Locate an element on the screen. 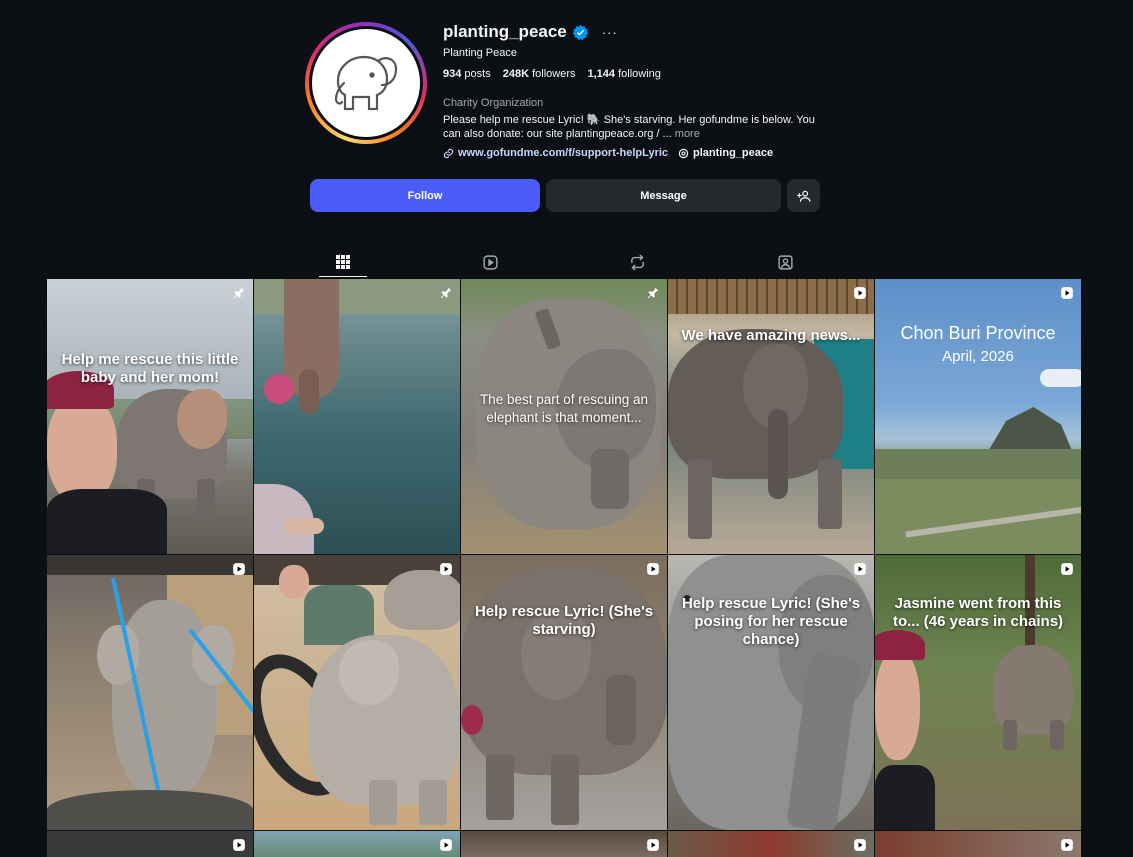  tab-reposts is located at coordinates (637, 262).